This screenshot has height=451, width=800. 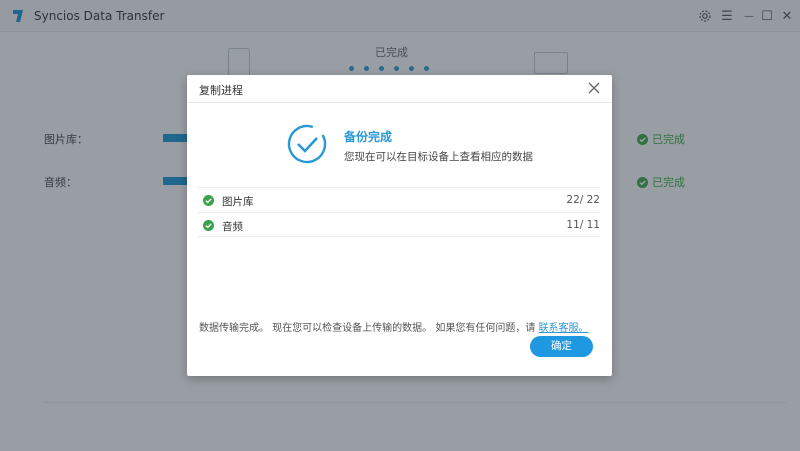 I want to click on transfer-result-list: 图片库 22/ 22 音频 11/ 11, so click(x=399, y=212).